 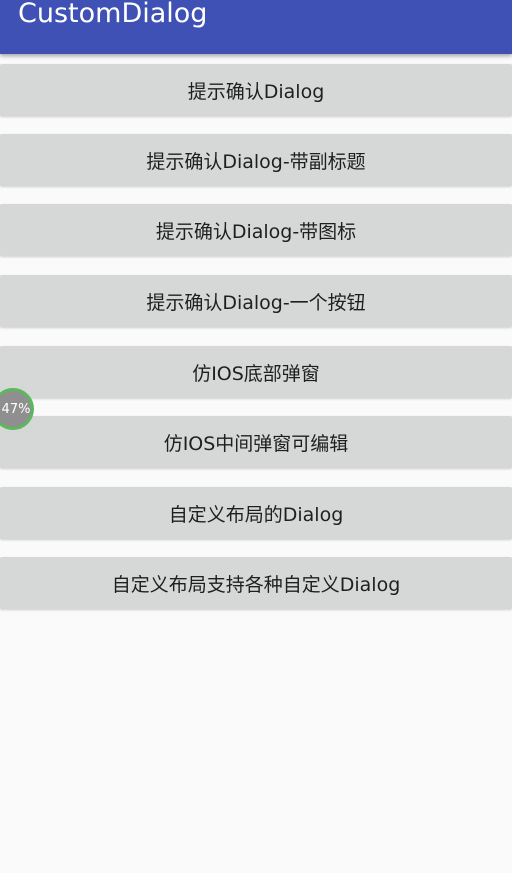 What do you see at coordinates (256, 372) in the screenshot?
I see `ios-bottom-sheet-button: 仿IOS底部弹窗` at bounding box center [256, 372].